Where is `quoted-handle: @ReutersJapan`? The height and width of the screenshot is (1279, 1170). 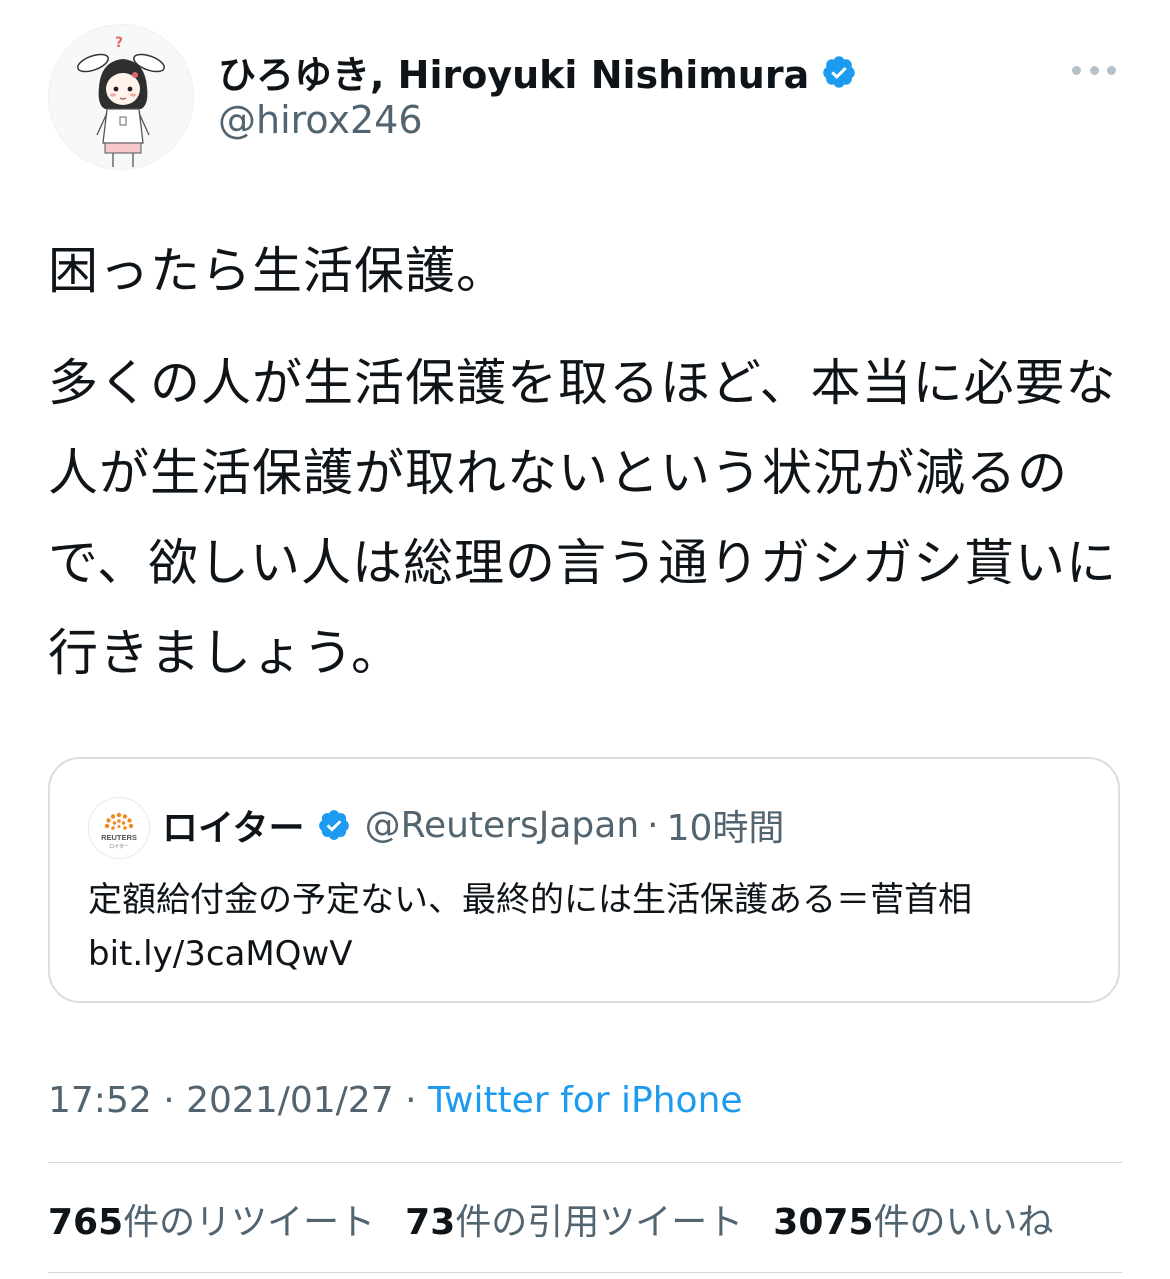 quoted-handle: @ReutersJapan is located at coordinates (502, 825).